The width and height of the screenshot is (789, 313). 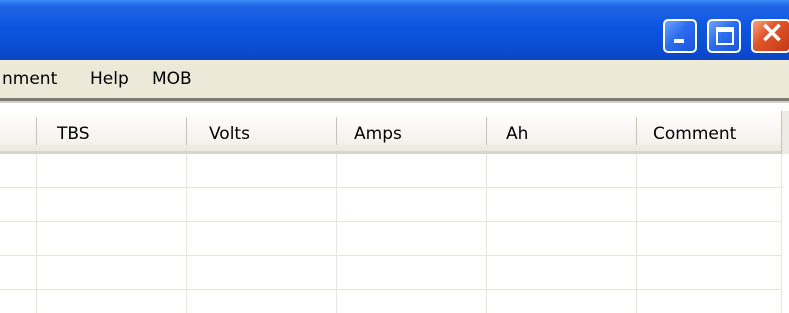 I want to click on maximize-button, so click(x=724, y=36).